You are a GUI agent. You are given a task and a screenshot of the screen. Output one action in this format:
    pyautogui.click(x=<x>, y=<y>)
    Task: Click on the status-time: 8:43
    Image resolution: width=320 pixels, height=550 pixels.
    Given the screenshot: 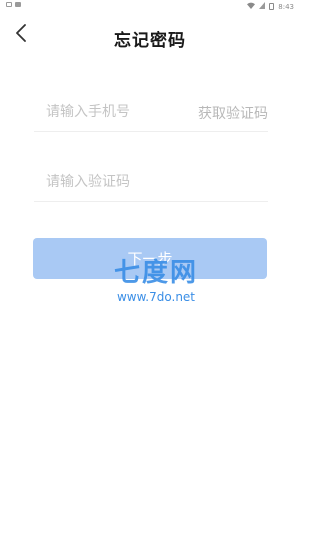 What is the action you would take?
    pyautogui.click(x=286, y=6)
    